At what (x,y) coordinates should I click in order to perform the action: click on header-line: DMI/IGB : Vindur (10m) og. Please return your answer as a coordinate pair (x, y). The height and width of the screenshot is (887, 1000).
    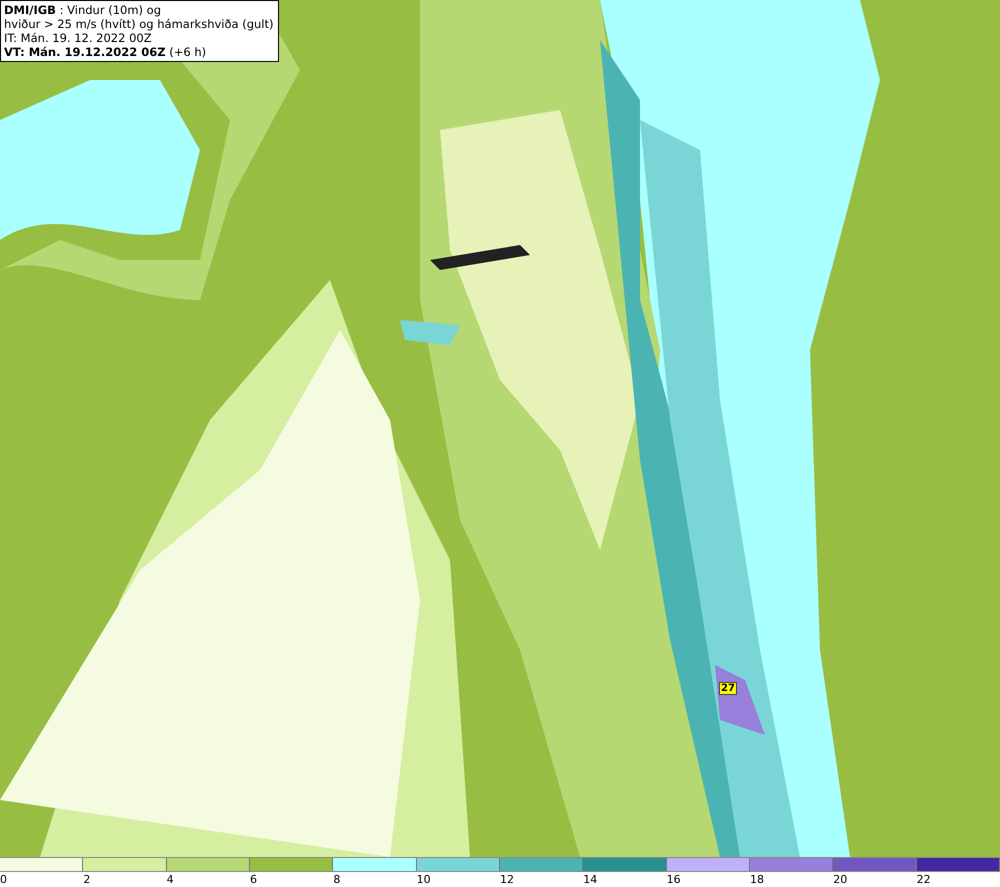
    Looking at the image, I should click on (83, 10).